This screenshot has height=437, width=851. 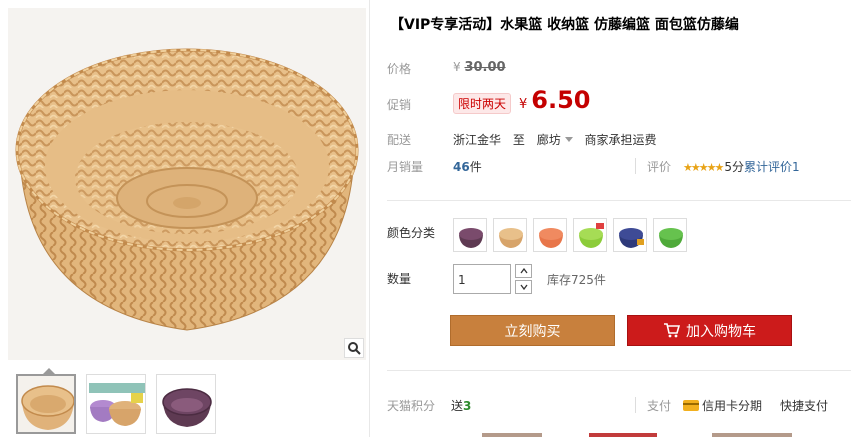 What do you see at coordinates (732, 405) in the screenshot?
I see `credit-card-installment-link: 信用卡分期` at bounding box center [732, 405].